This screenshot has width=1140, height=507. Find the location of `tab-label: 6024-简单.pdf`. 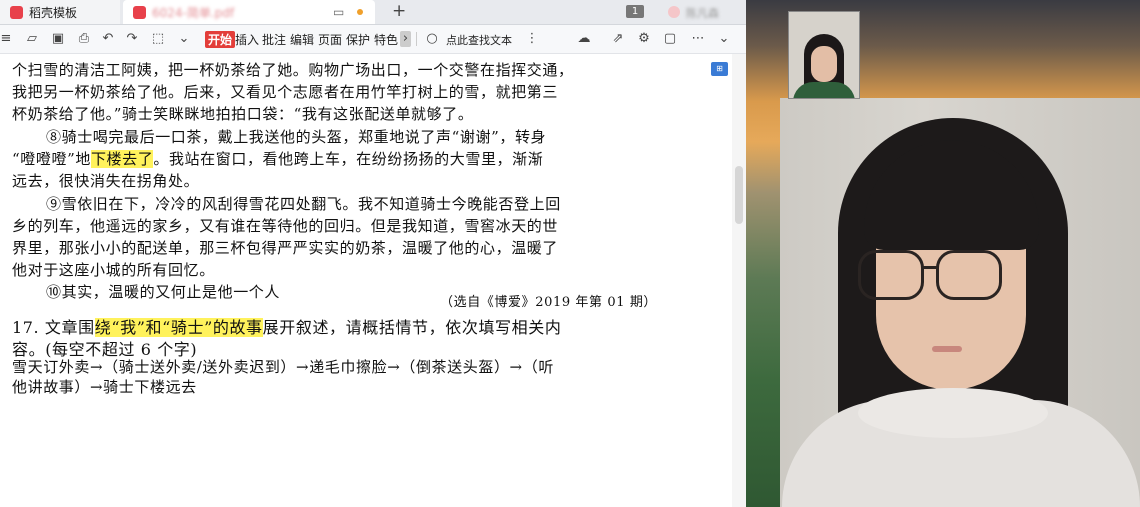

tab-label: 6024-简单.pdf is located at coordinates (193, 12).